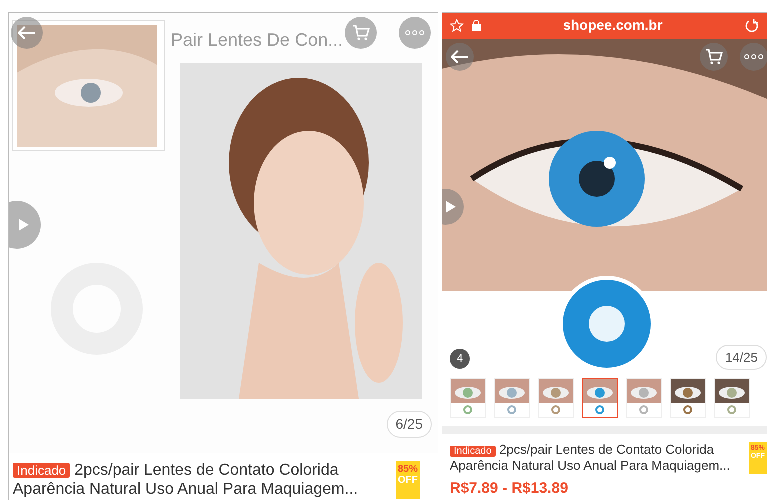  I want to click on star-icon, so click(457, 25).